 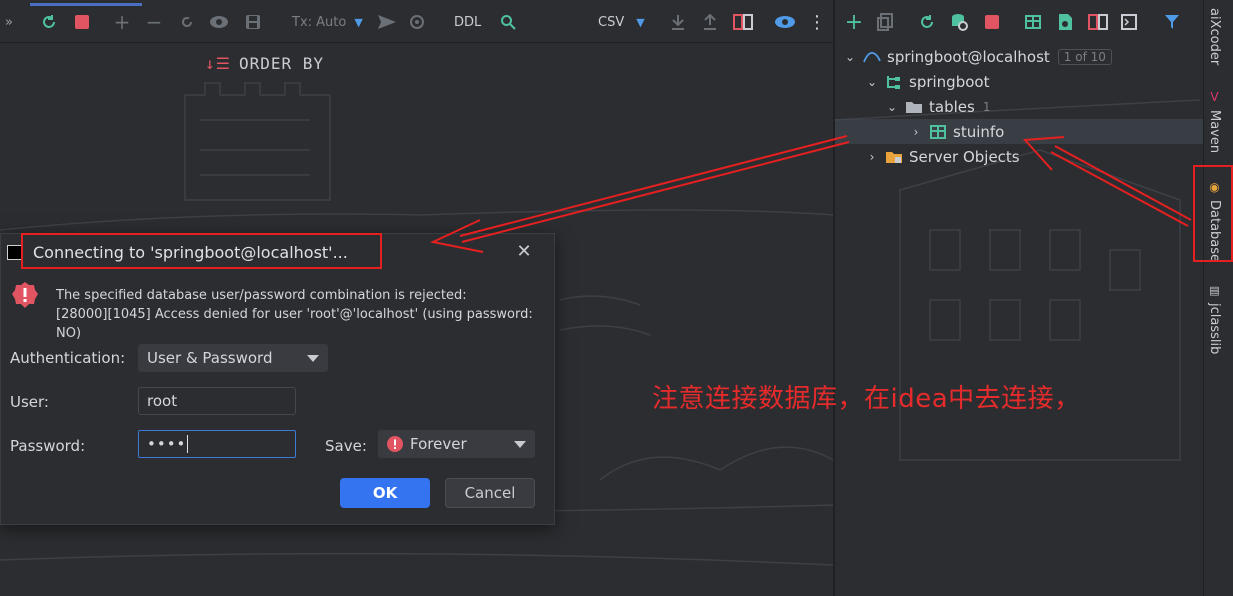 What do you see at coordinates (1033, 22) in the screenshot?
I see `table-editor-icon` at bounding box center [1033, 22].